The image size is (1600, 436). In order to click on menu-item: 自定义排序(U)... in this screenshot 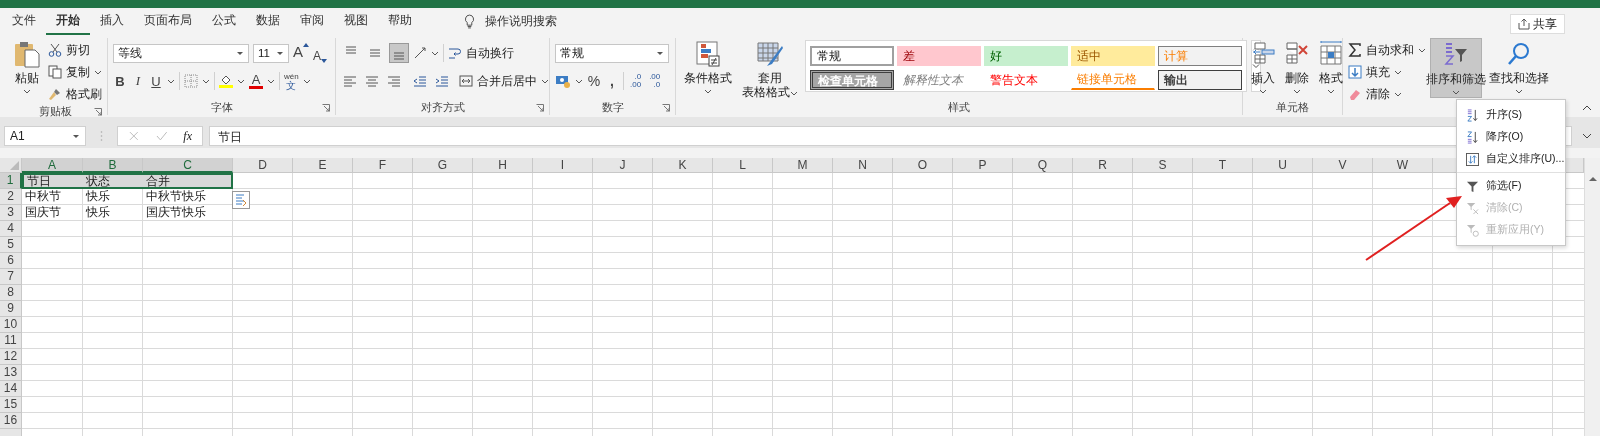, I will do `click(1511, 159)`.